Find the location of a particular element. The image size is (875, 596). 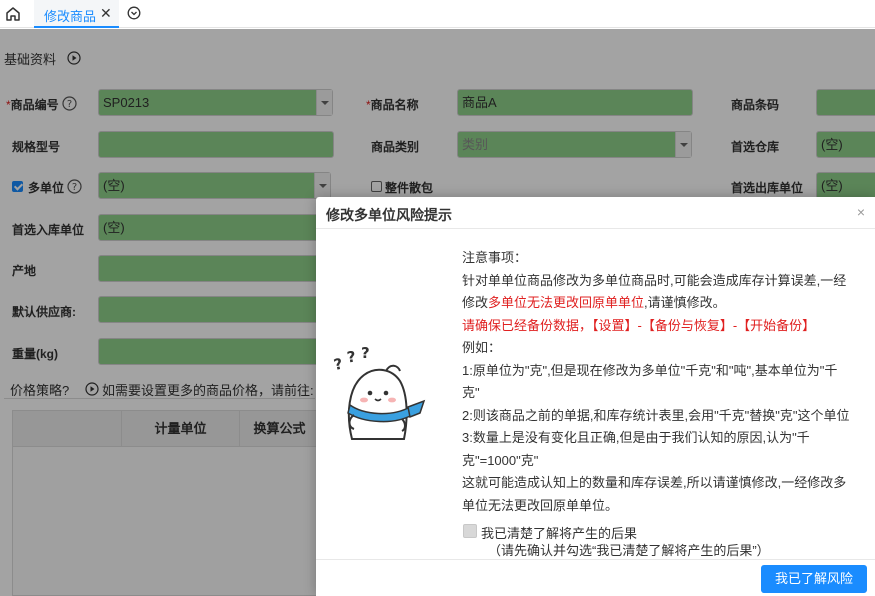

chevron-circle-down-icon is located at coordinates (134, 13).